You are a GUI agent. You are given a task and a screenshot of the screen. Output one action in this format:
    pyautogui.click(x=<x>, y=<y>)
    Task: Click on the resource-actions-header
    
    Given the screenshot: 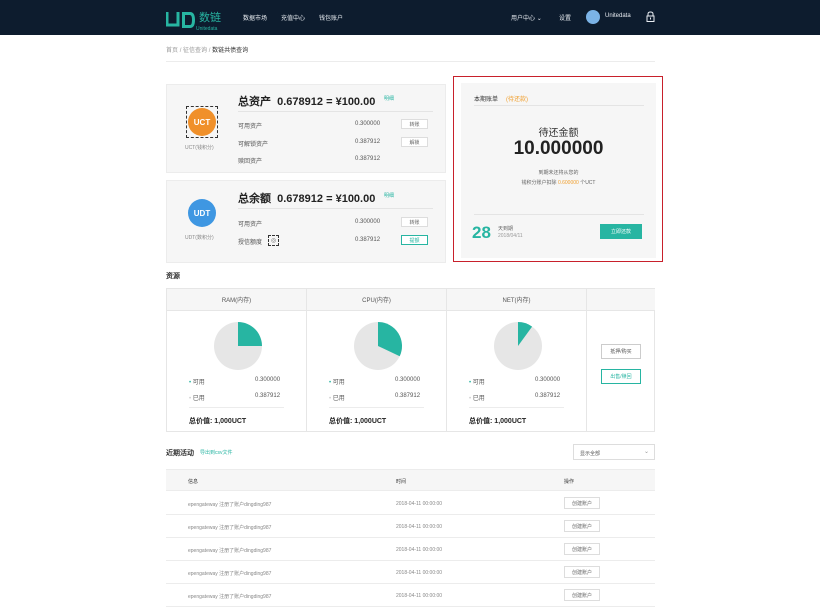 What is the action you would take?
    pyautogui.click(x=621, y=300)
    